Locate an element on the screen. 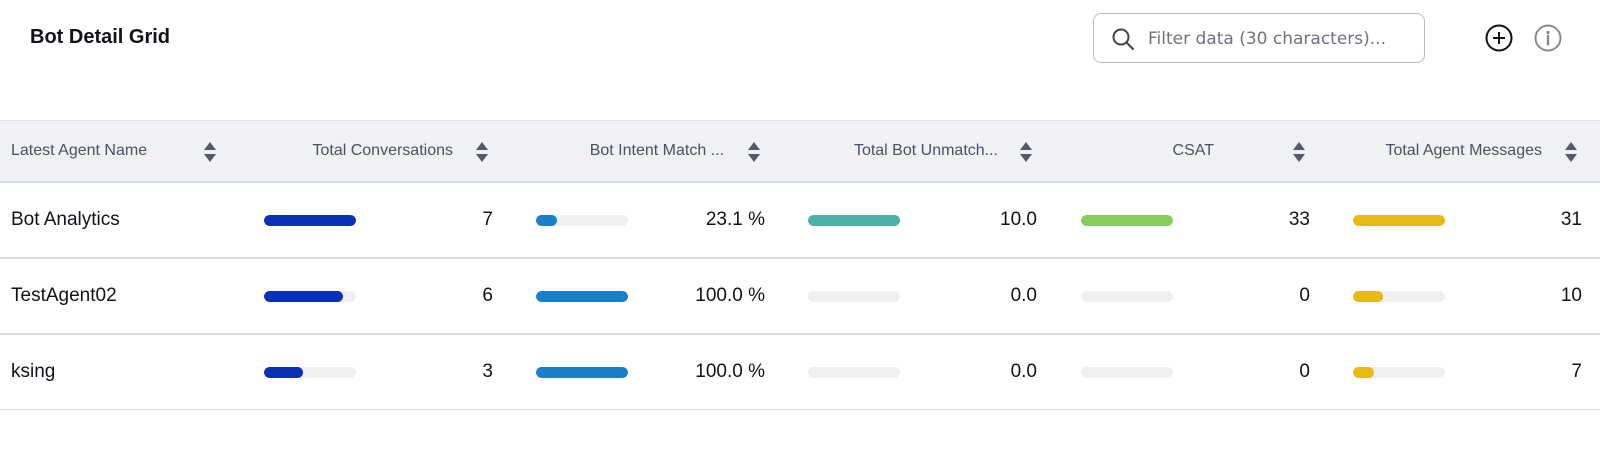 The image size is (1600, 460). page-title: Bot Detail Grid is located at coordinates (100, 37).